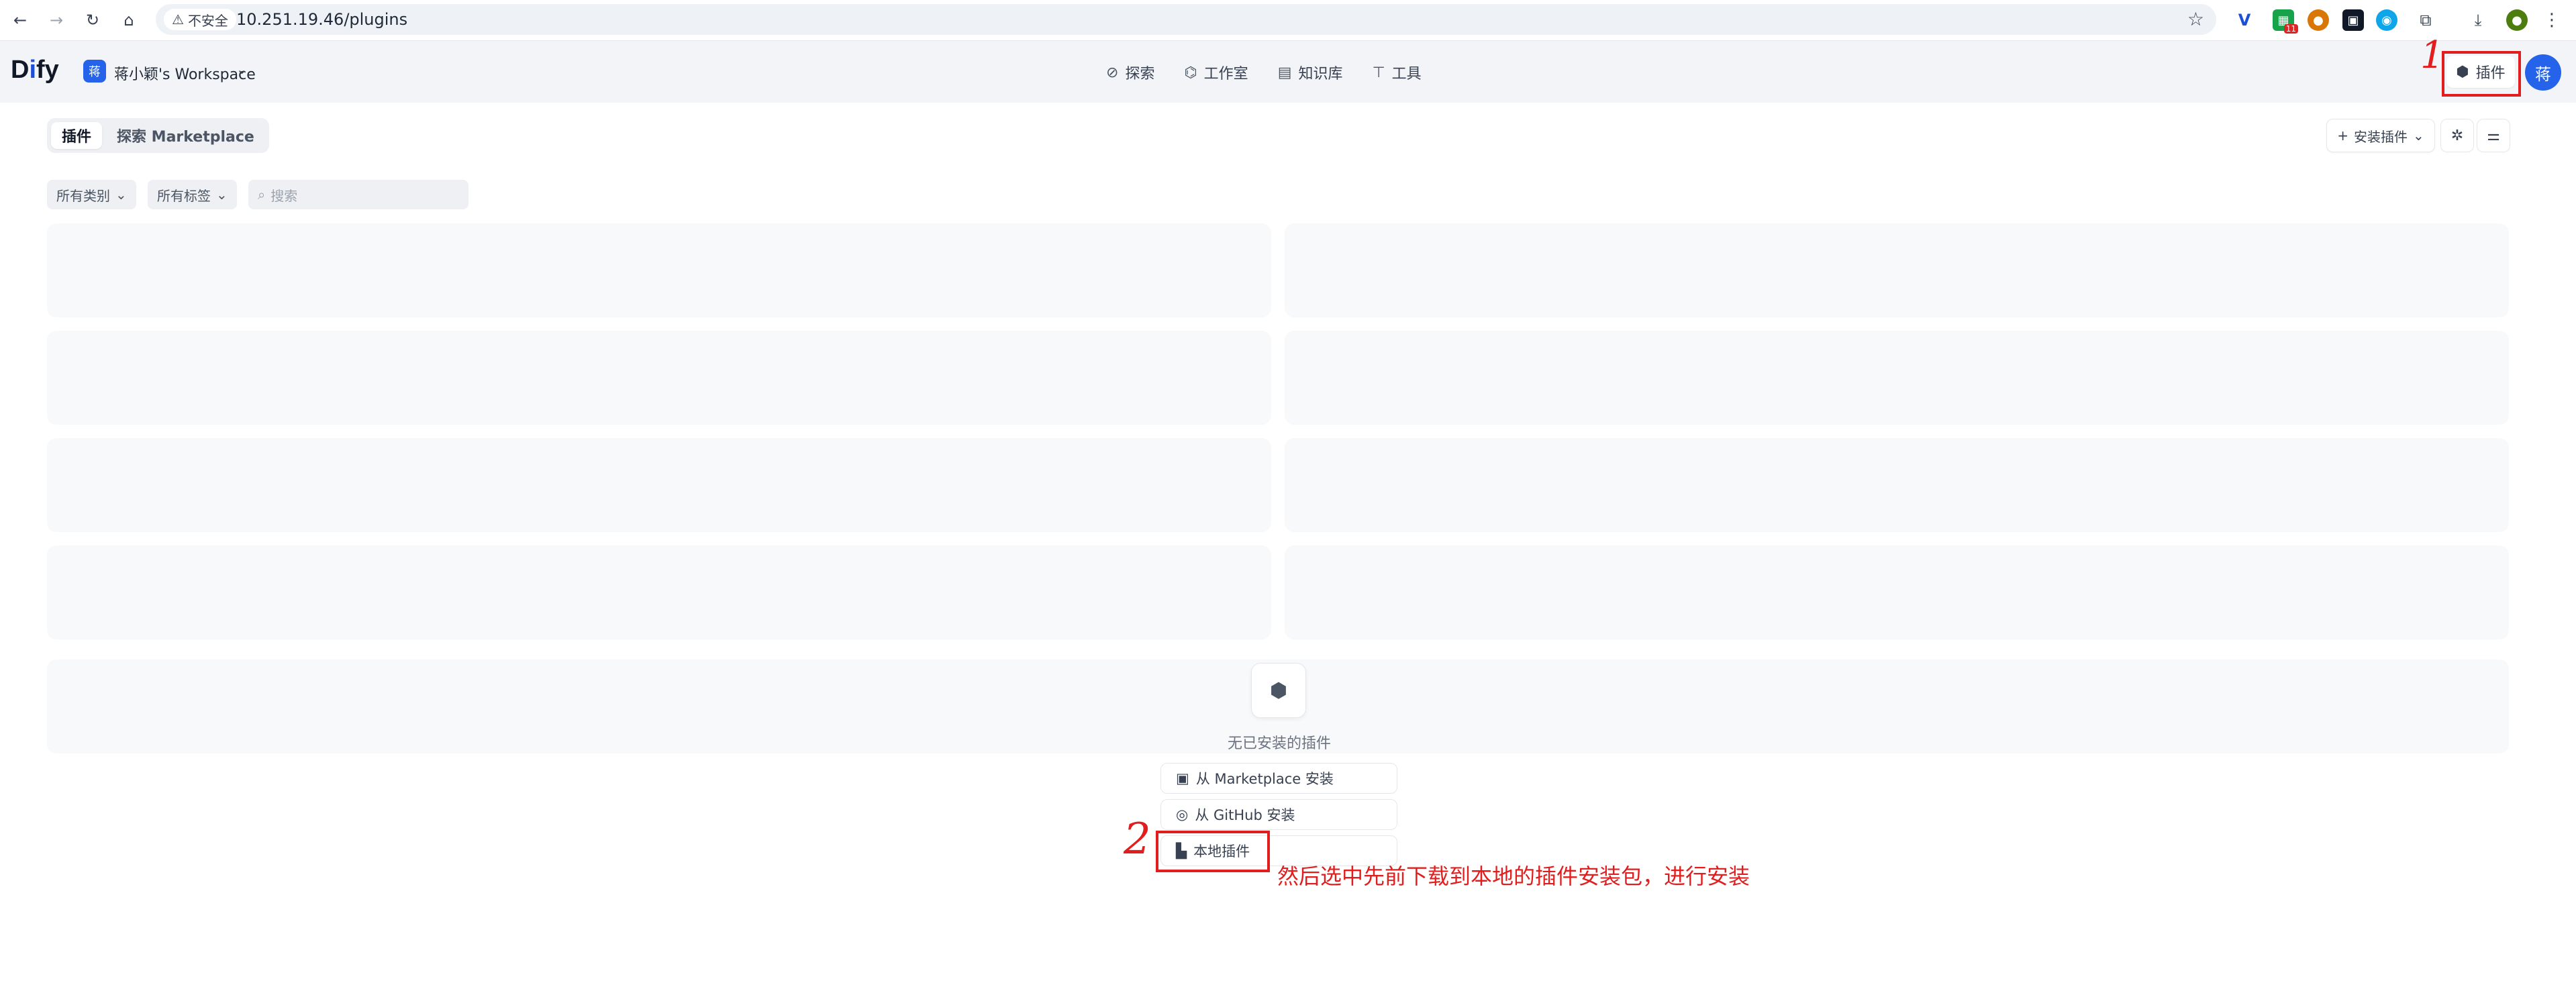 The height and width of the screenshot is (991, 2576). Describe the element at coordinates (77, 135) in the screenshot. I see `tab-plugins: 插件` at that location.